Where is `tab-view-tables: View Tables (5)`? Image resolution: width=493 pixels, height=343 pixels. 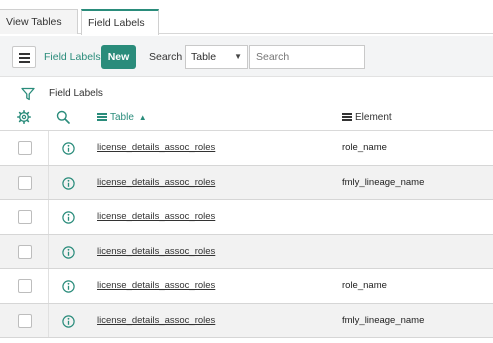
tab-view-tables: View Tables (5) is located at coordinates (39, 30).